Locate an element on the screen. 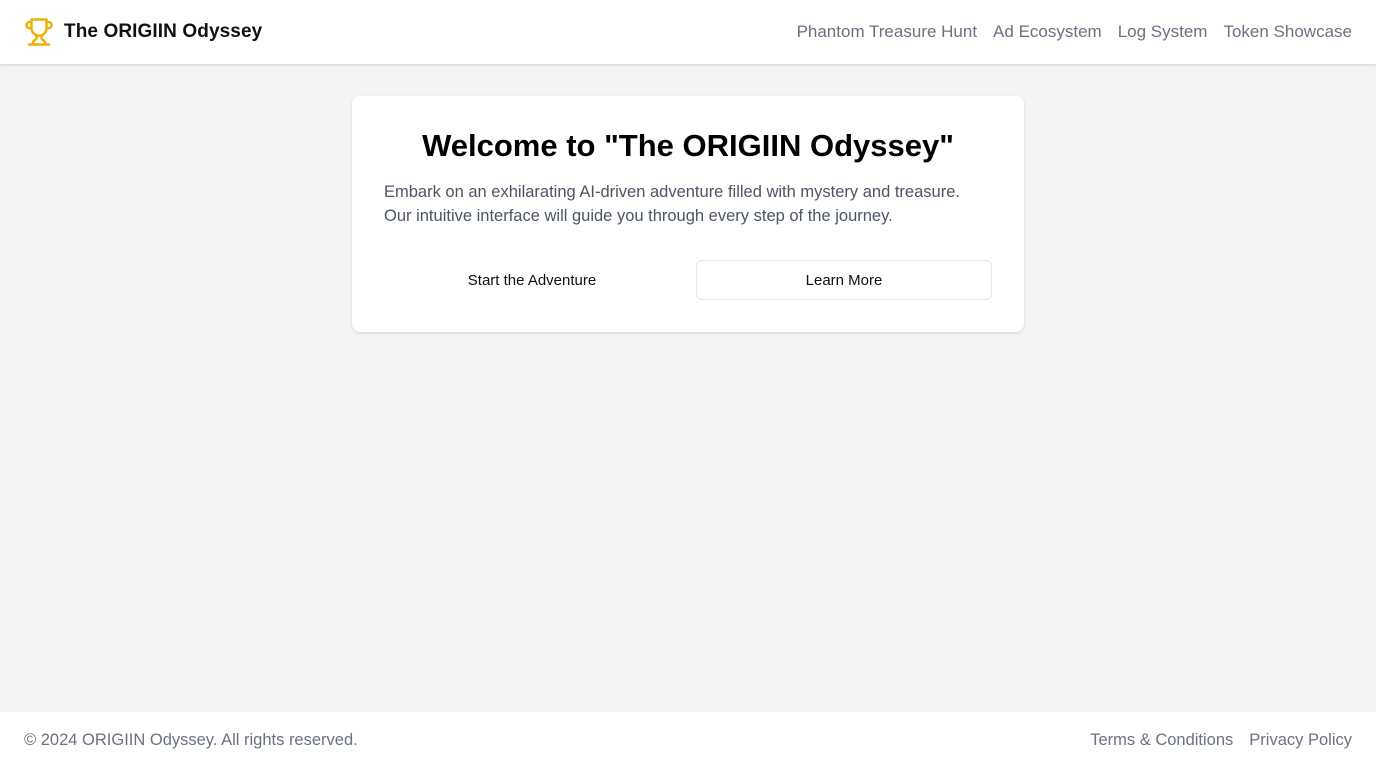  welcome-actions: Start the Adventure Learn More is located at coordinates (688, 280).